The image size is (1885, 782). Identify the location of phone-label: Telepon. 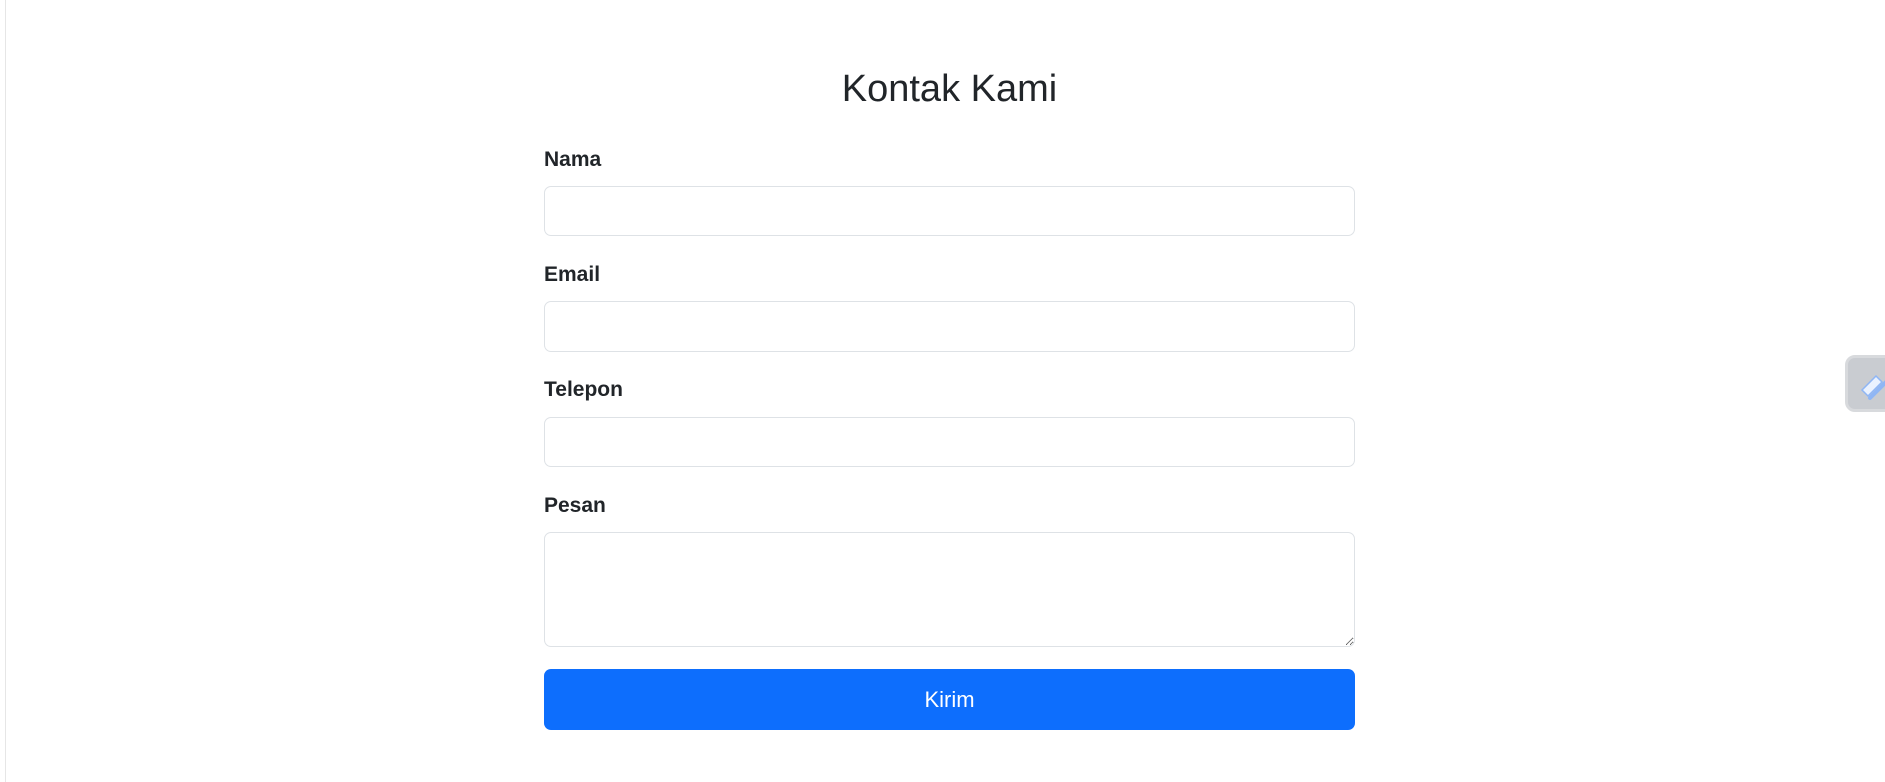
(583, 389).